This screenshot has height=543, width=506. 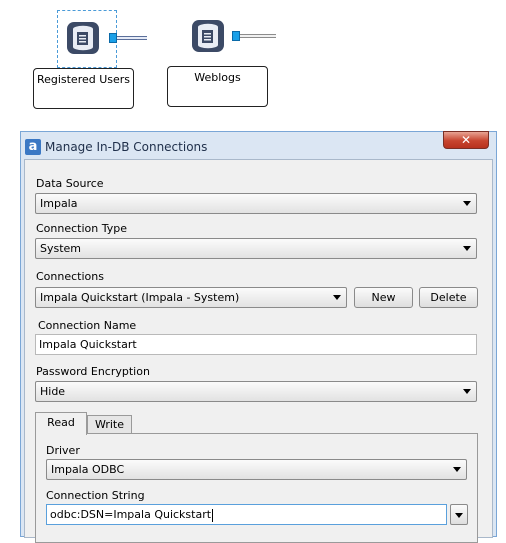 I want to click on connection-type-dropdown: System, so click(x=256, y=248).